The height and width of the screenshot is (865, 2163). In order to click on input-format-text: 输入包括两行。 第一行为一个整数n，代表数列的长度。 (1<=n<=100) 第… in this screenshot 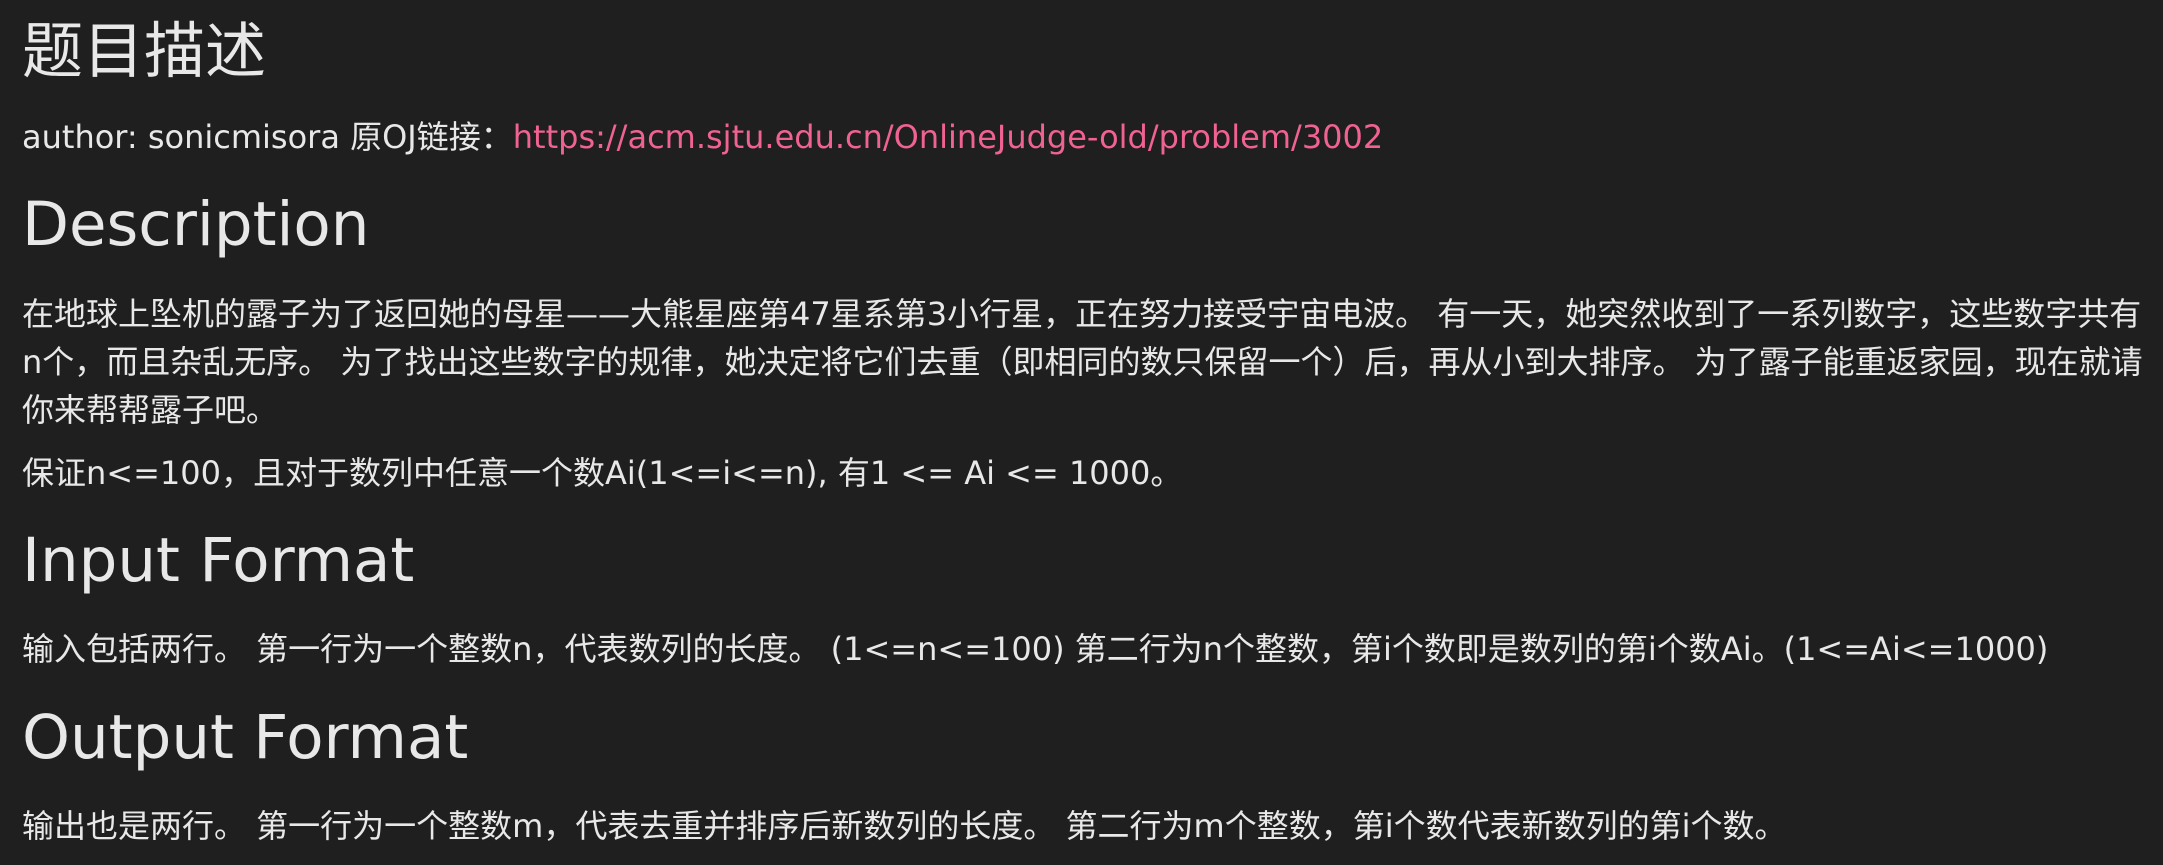, I will do `click(1035, 649)`.